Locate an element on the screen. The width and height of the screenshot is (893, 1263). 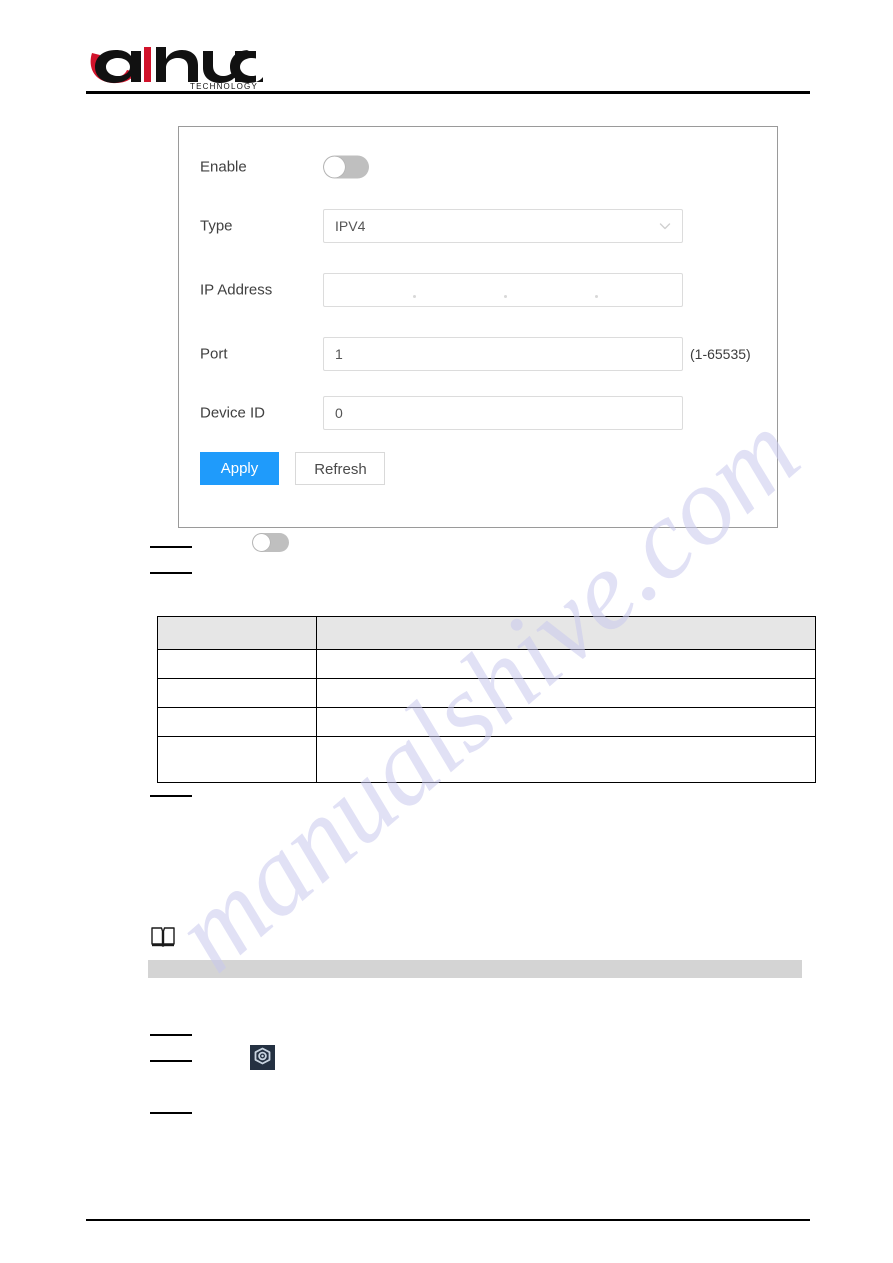
table-body is located at coordinates (486, 716).